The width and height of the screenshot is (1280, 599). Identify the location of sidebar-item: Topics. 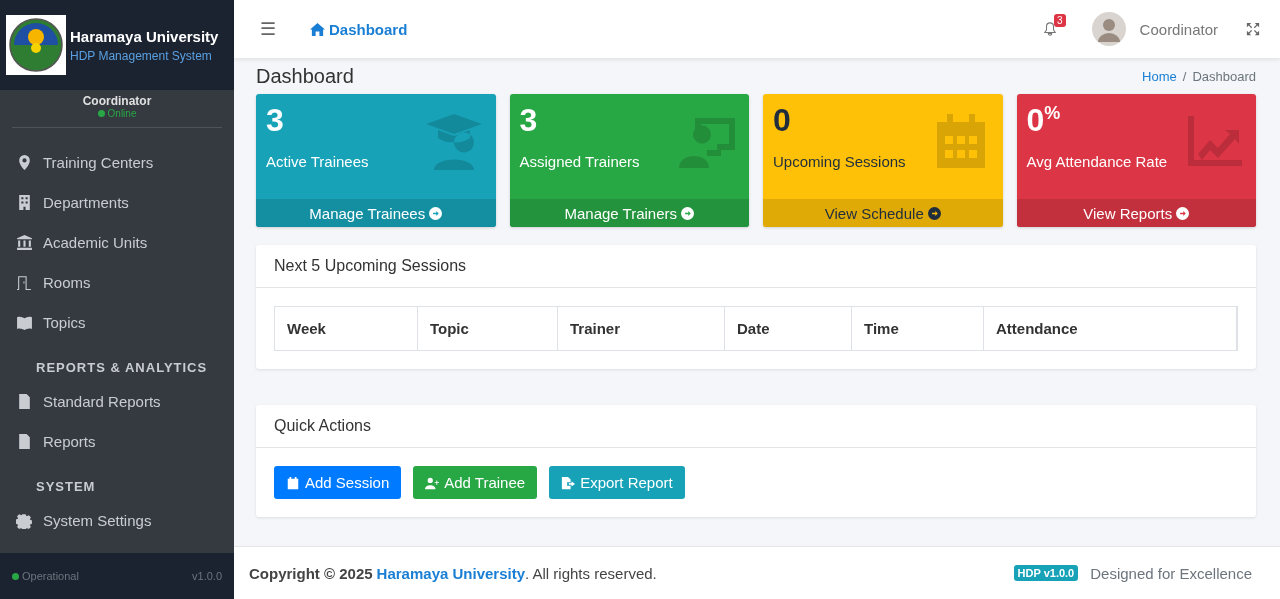
(117, 322).